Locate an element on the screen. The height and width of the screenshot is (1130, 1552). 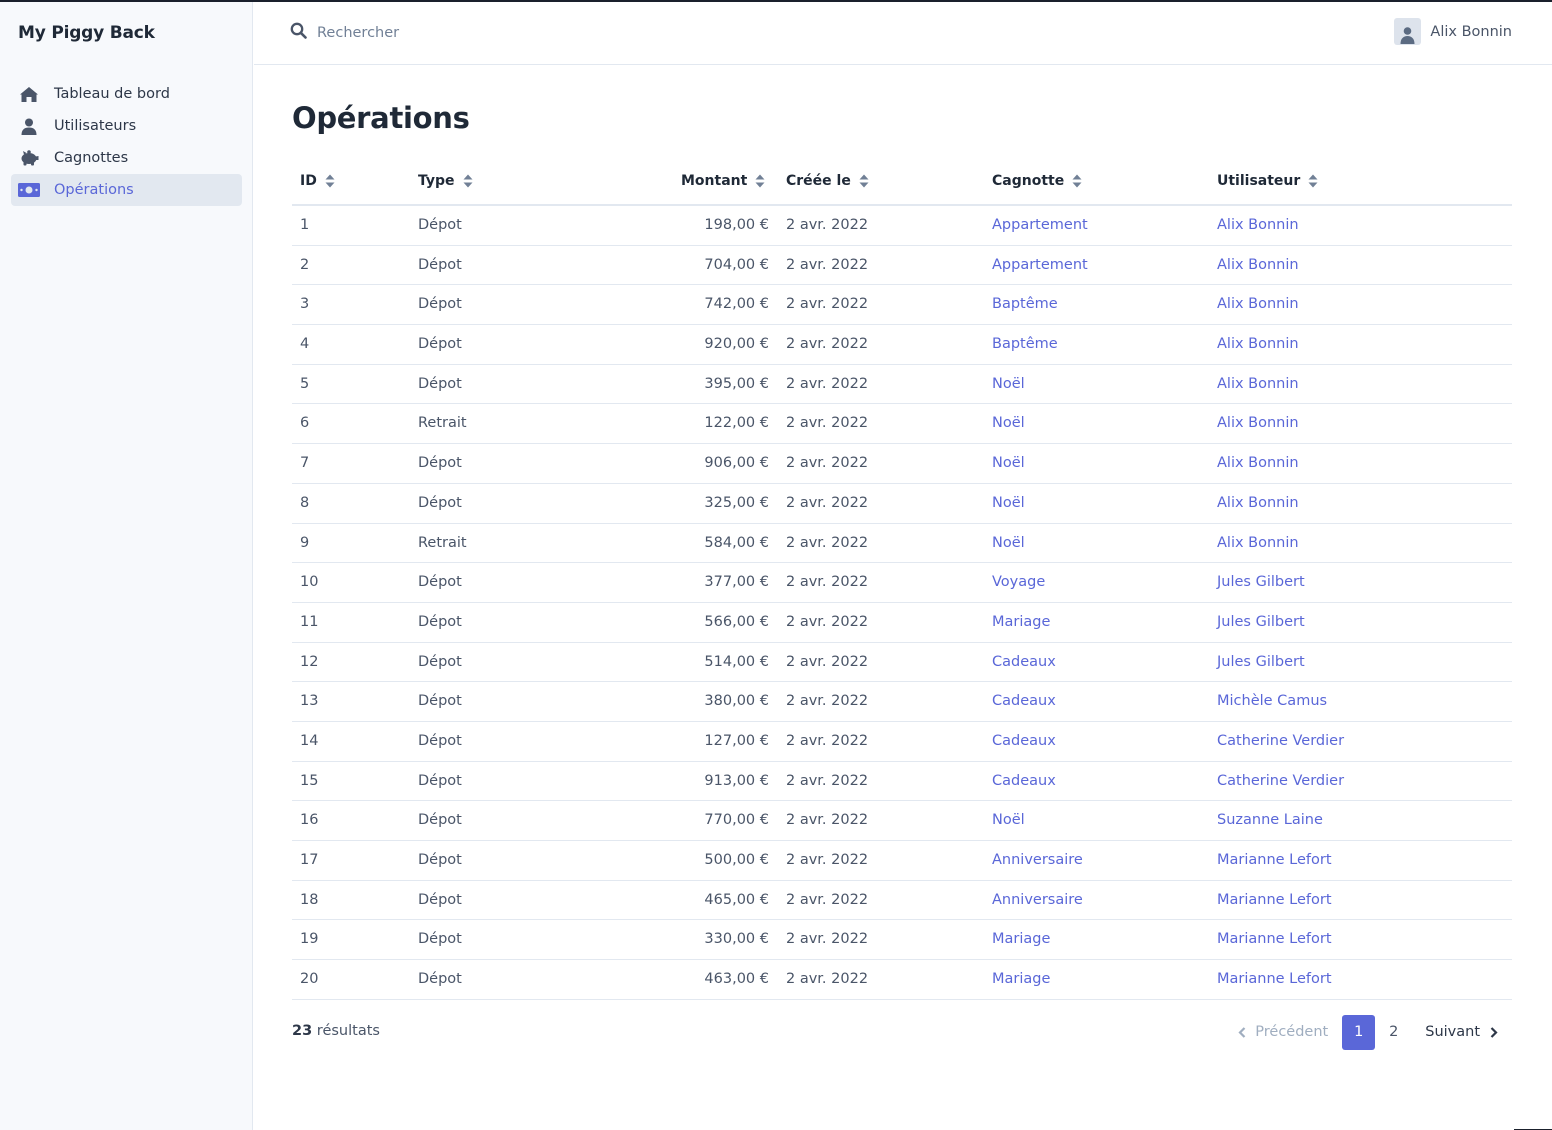
money-bill-icon is located at coordinates (32, 190).